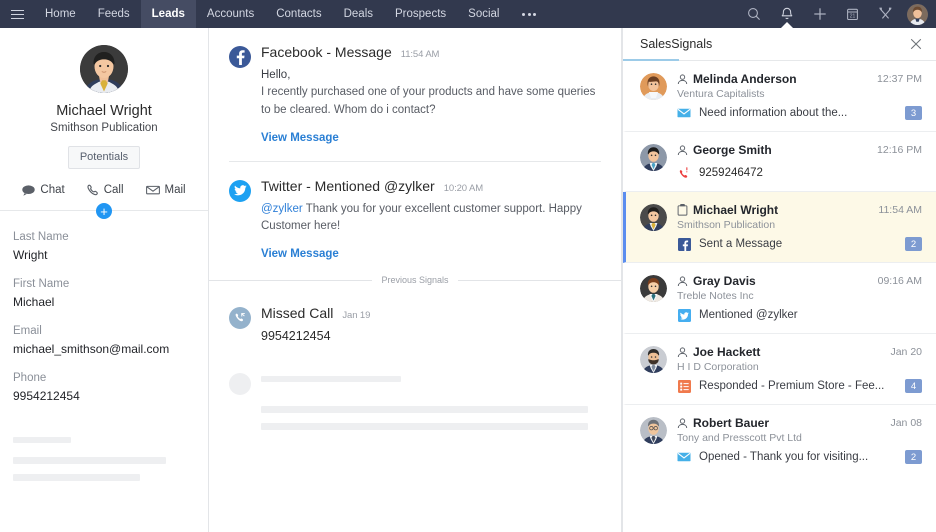  I want to click on tools-icon, so click(885, 14).